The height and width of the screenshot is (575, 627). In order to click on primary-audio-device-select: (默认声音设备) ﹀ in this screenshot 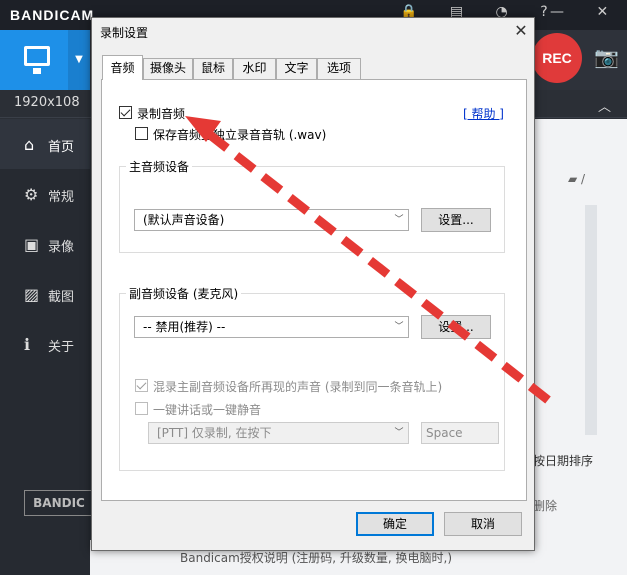, I will do `click(271, 220)`.